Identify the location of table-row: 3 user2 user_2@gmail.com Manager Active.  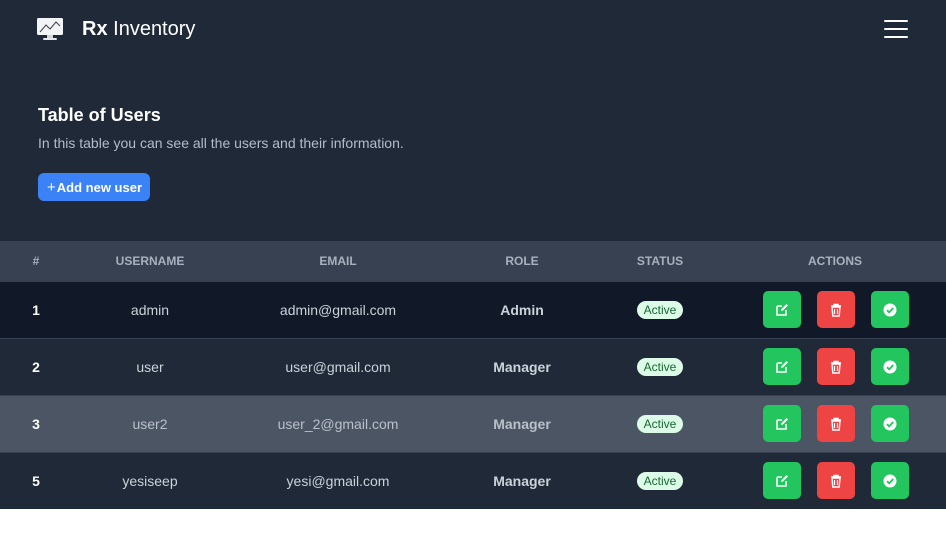
(473, 423).